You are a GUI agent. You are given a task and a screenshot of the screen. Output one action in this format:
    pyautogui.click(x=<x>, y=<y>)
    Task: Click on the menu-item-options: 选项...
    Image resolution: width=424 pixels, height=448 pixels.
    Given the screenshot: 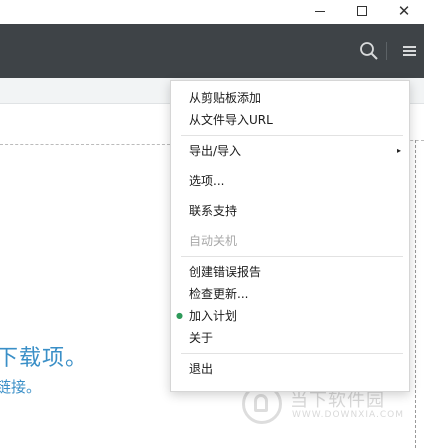 What is the action you would take?
    pyautogui.click(x=290, y=181)
    